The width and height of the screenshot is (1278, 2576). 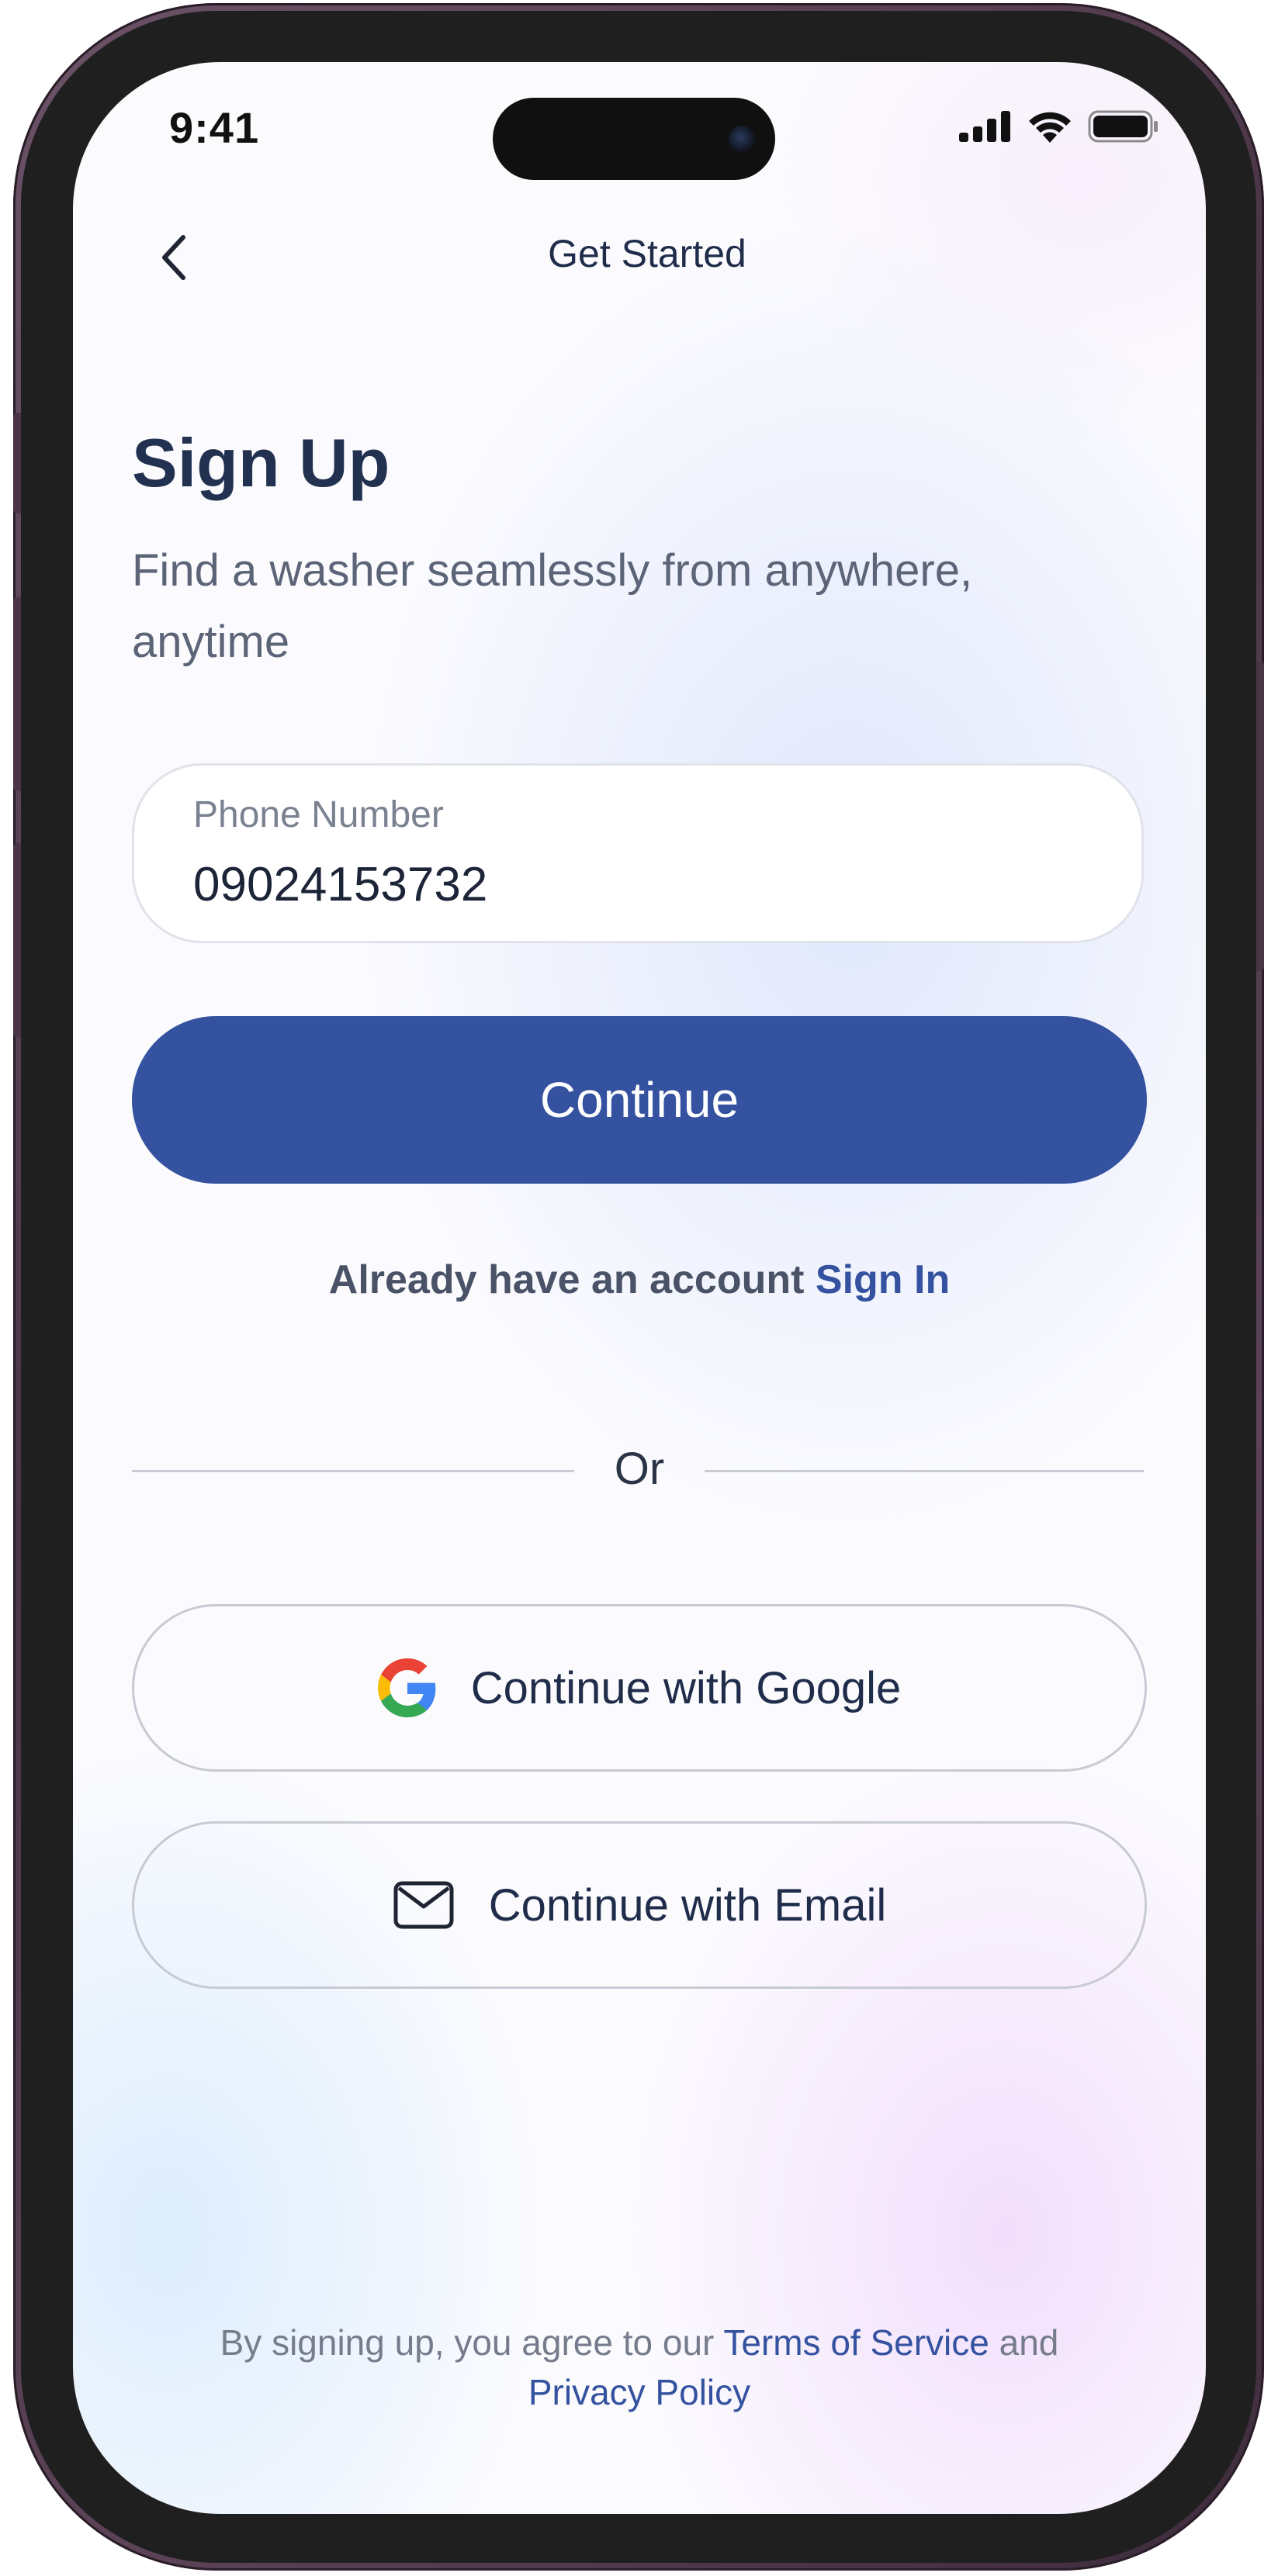 I want to click on cellular-signal-icon, so click(x=984, y=126).